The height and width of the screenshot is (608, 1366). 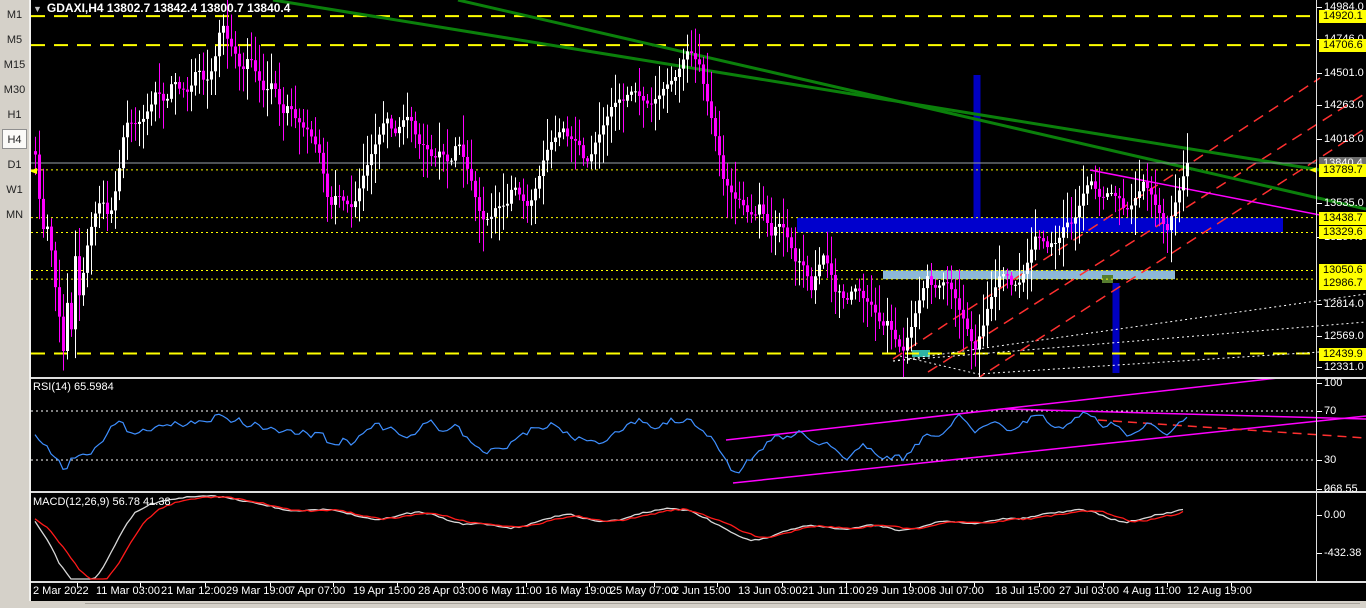 What do you see at coordinates (702, 591) in the screenshot?
I see `date-axis-label: 2 Jun 15:00` at bounding box center [702, 591].